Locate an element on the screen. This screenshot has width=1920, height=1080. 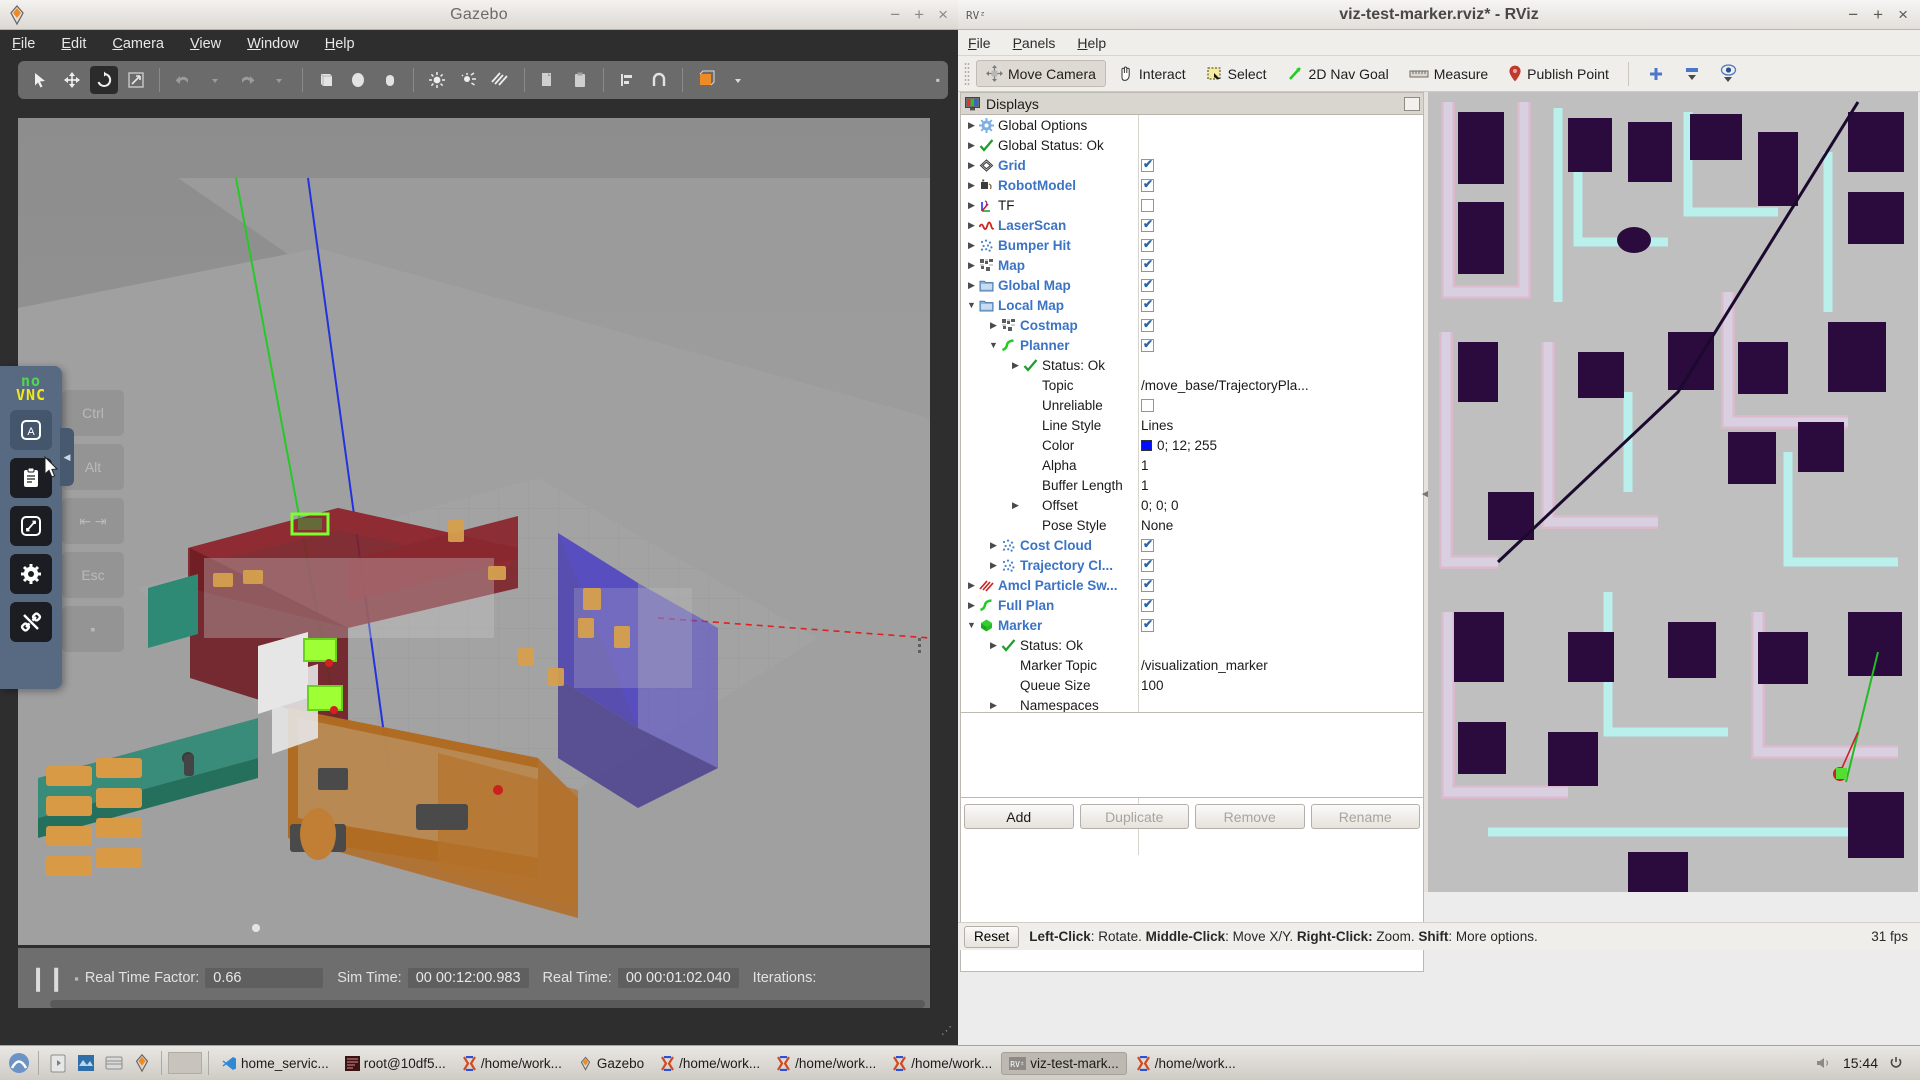
tree-row: ▶ Bumper Hit is located at coordinates (1192, 245).